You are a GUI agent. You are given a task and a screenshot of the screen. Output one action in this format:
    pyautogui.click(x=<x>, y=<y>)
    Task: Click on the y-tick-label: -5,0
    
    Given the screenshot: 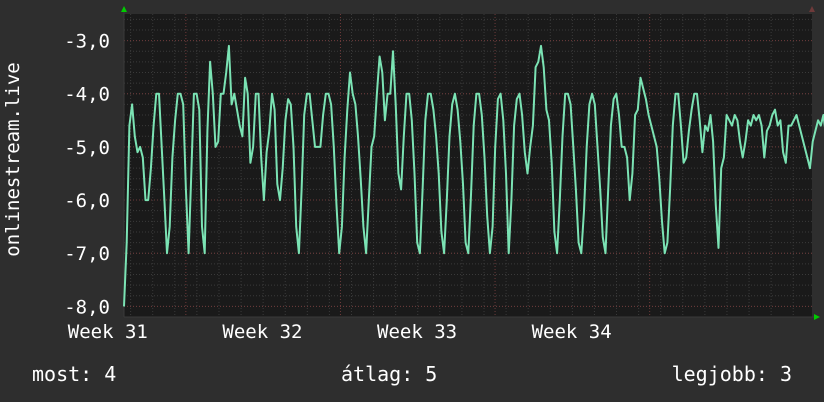 What is the action you would take?
    pyautogui.click(x=87, y=148)
    